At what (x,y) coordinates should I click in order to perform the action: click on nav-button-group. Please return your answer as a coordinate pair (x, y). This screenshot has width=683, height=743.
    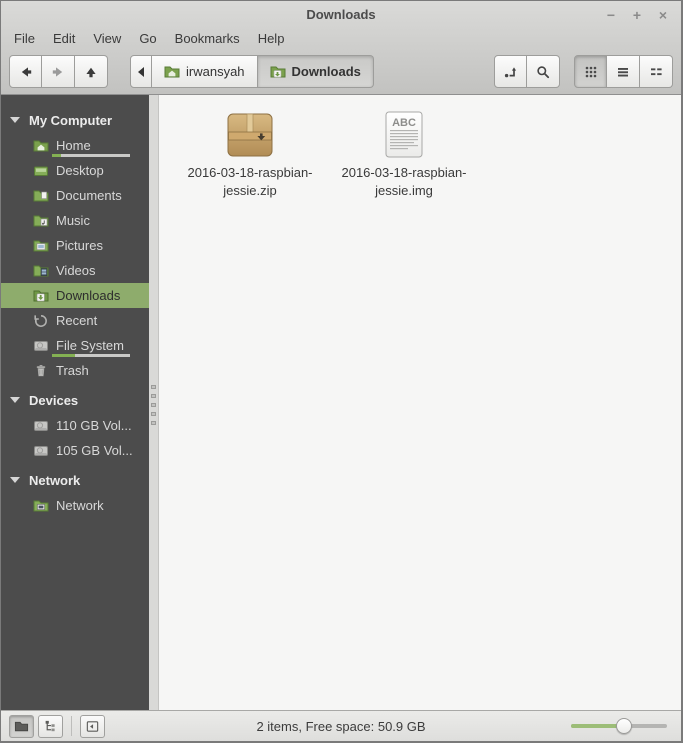
    Looking at the image, I should click on (58, 71).